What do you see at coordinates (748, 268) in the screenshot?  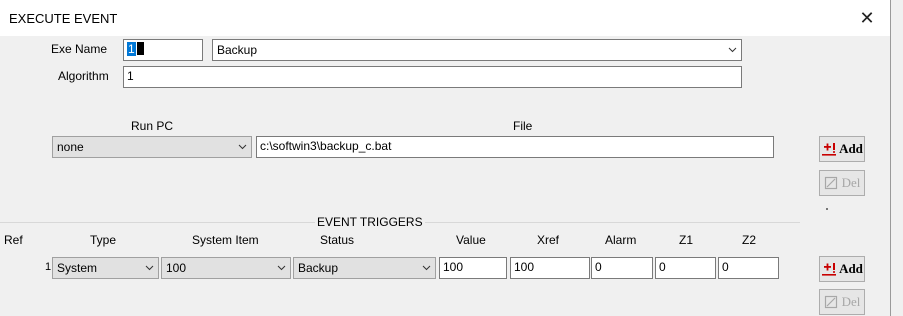 I see `z2-field: 0` at bounding box center [748, 268].